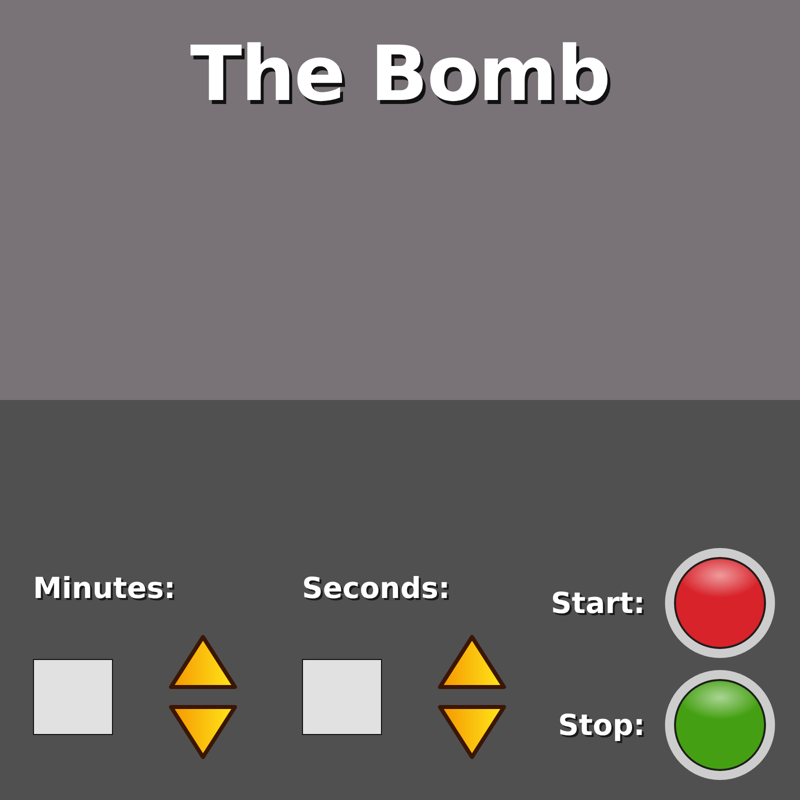  What do you see at coordinates (601, 725) in the screenshot?
I see `button-label: Stop:` at bounding box center [601, 725].